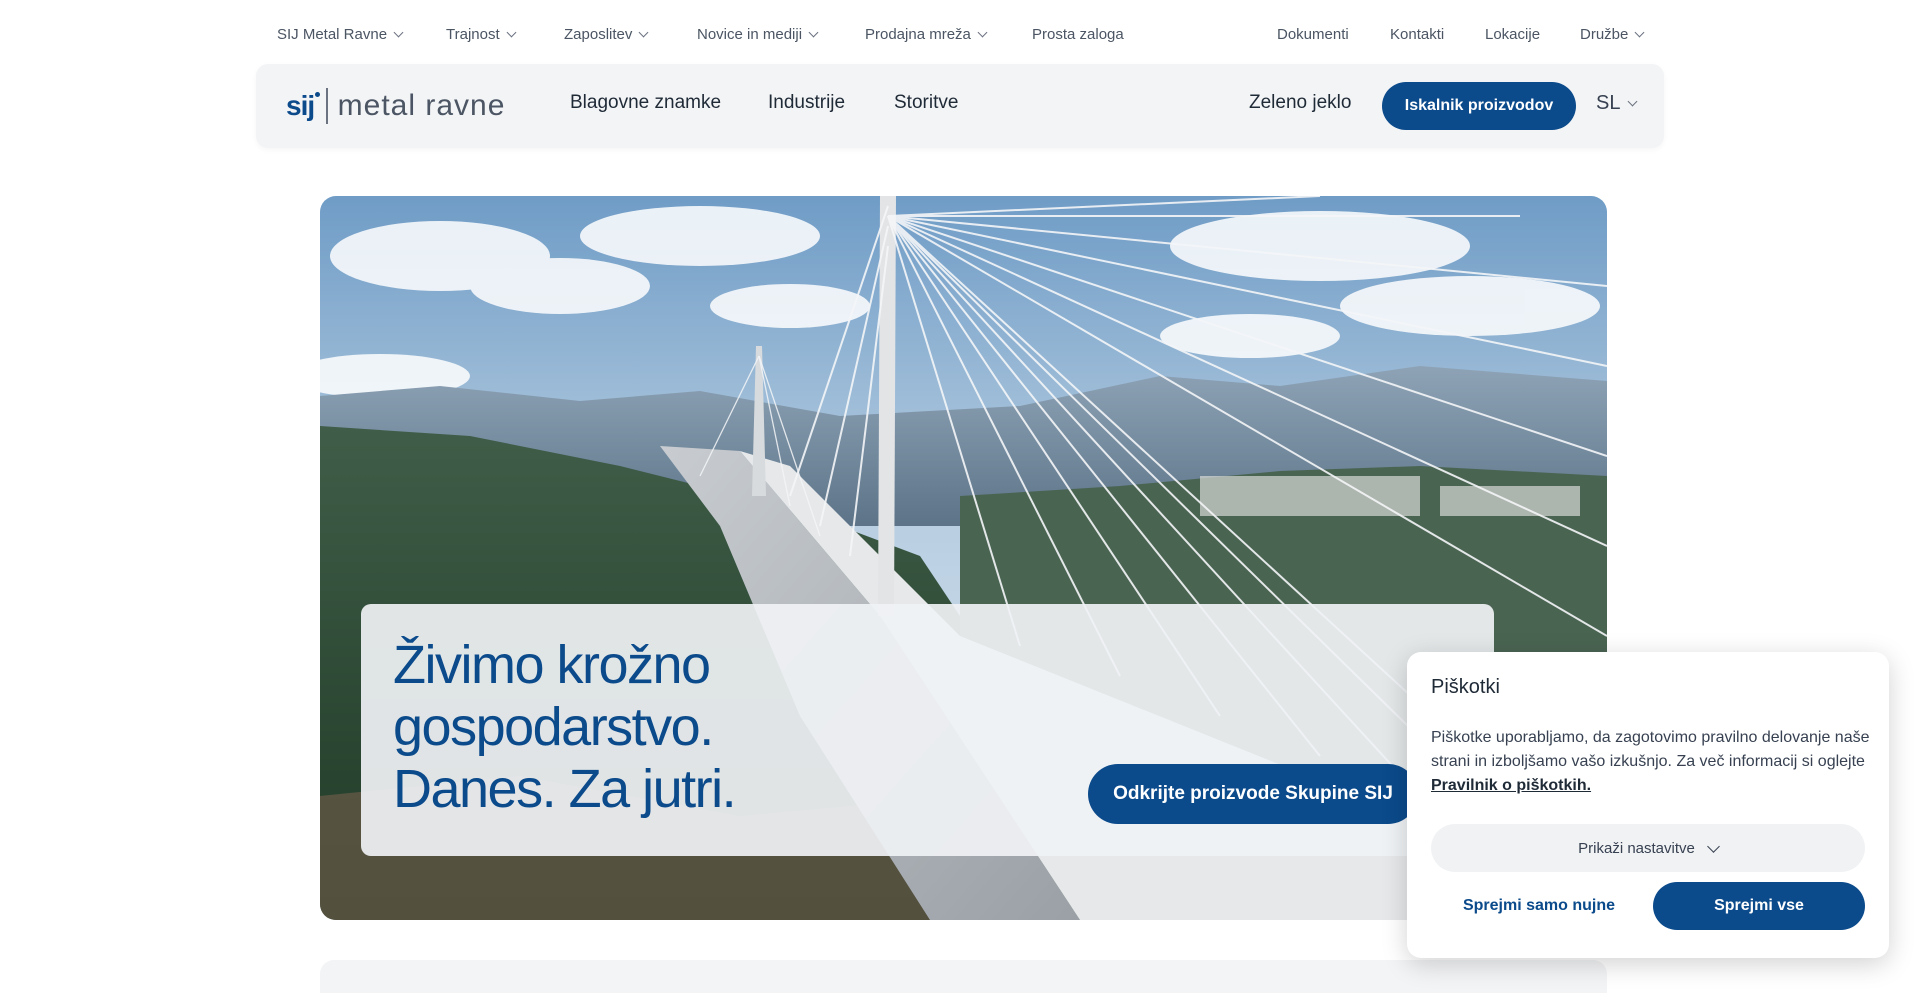 The width and height of the screenshot is (1920, 993). I want to click on accept-all-button: Sprejmi vse, so click(1759, 906).